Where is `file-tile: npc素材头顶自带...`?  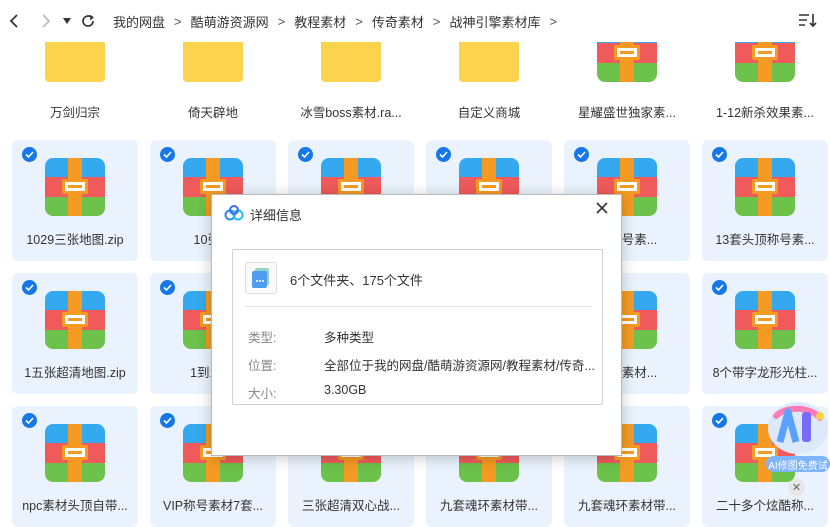 file-tile: npc素材头顶自带... is located at coordinates (75, 466).